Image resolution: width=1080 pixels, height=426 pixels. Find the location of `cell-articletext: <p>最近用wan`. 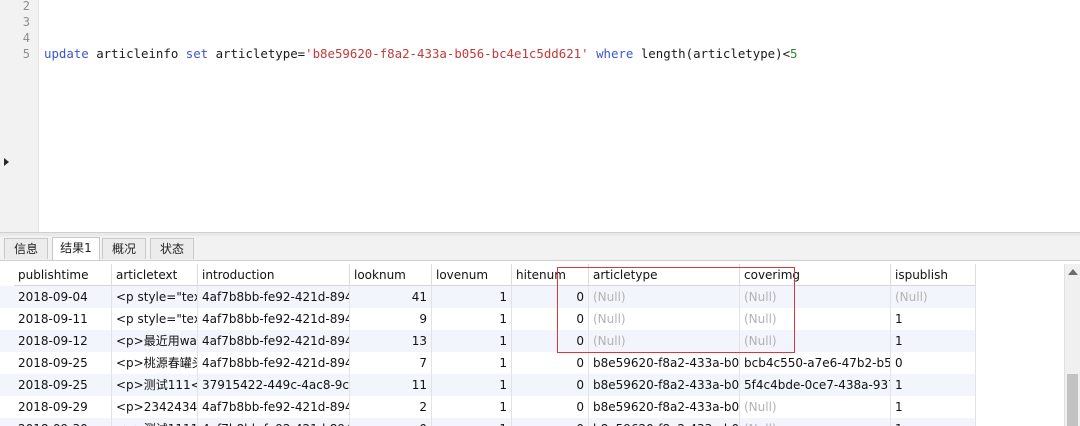

cell-articletext: <p>最近用wan is located at coordinates (155, 341).